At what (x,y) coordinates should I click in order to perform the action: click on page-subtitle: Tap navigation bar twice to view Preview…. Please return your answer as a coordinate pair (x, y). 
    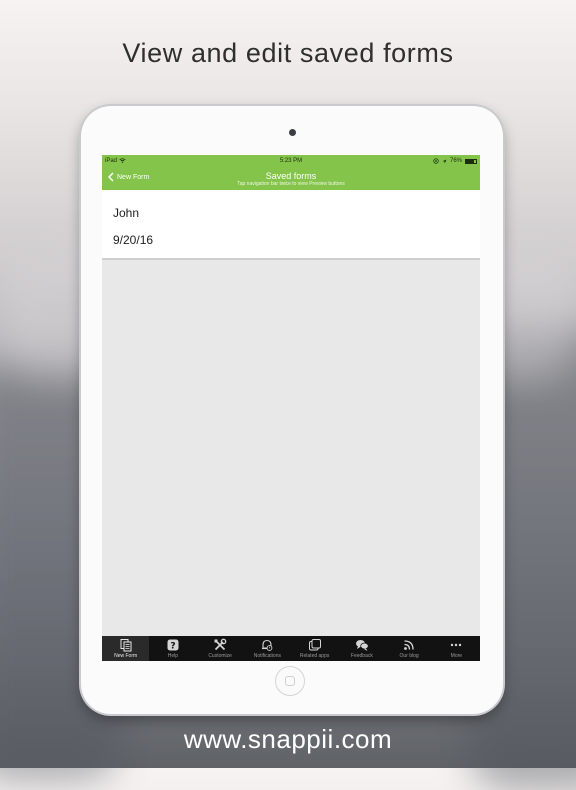
    Looking at the image, I should click on (291, 184).